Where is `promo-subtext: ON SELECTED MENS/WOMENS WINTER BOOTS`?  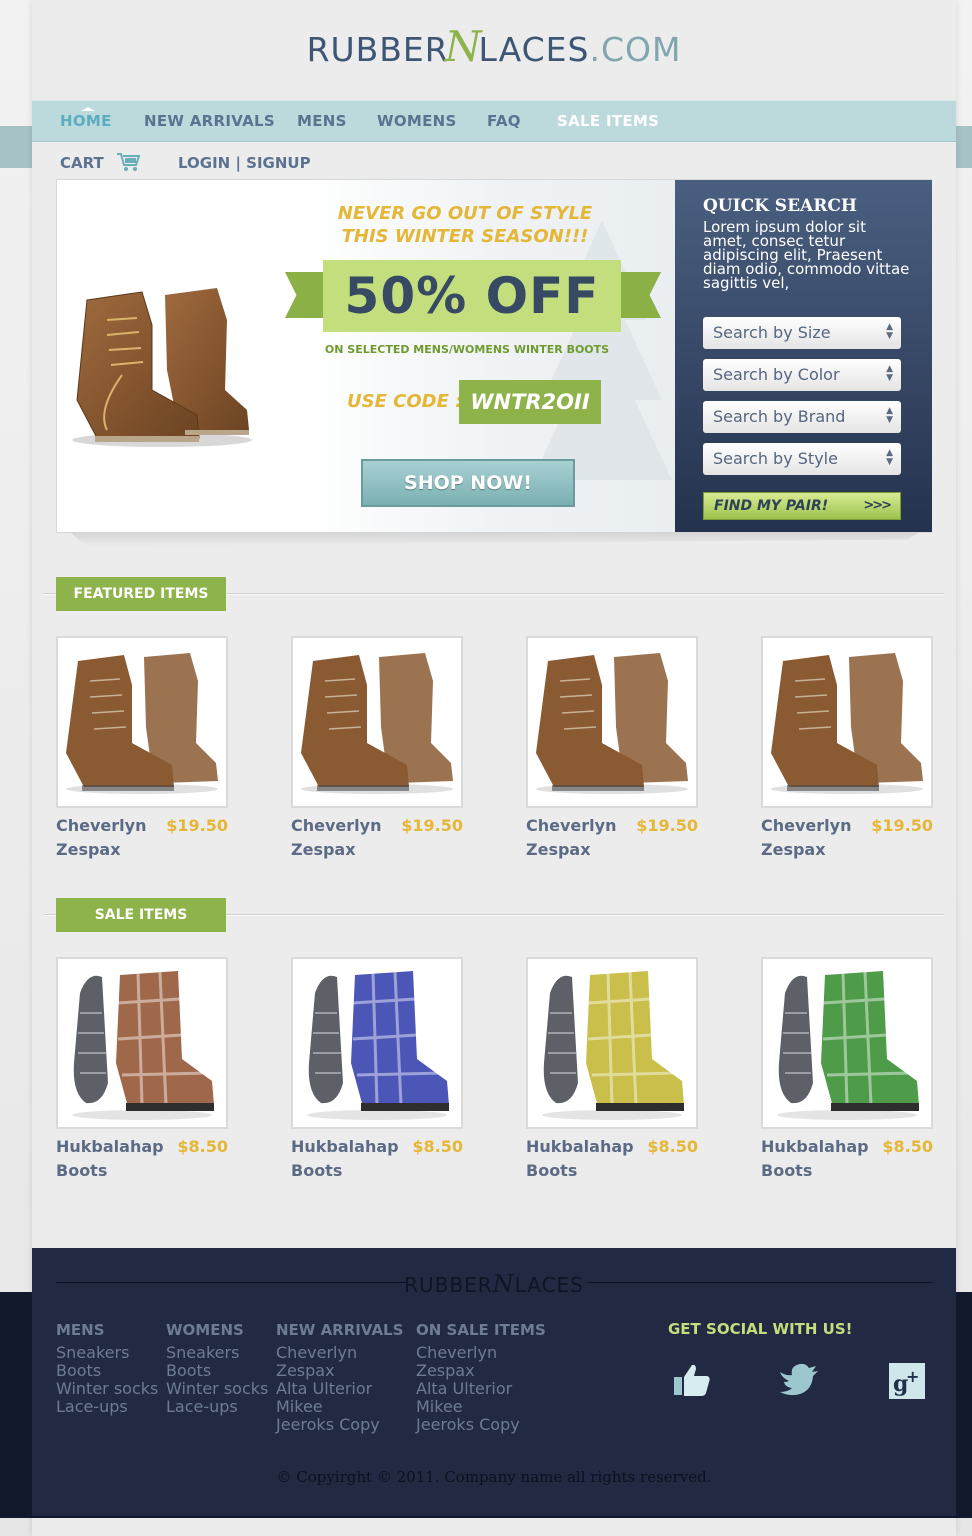
promo-subtext: ON SELECTED MENS/WOMENS WINTER BOOTS is located at coordinates (467, 349).